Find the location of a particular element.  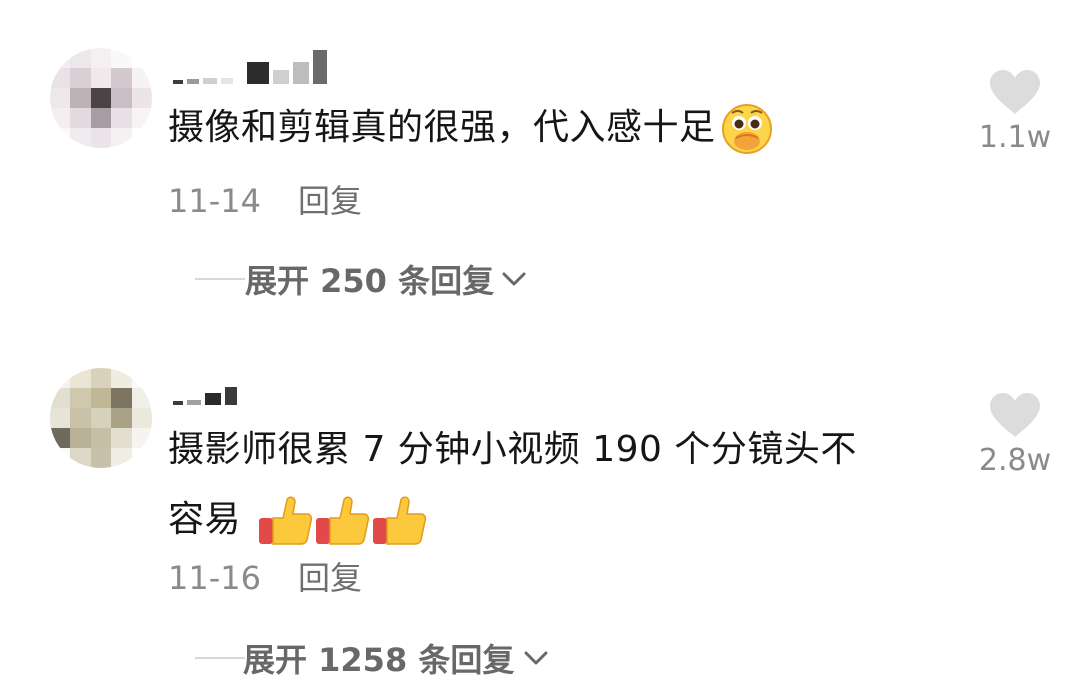

like-button: 2.8w is located at coordinates (1015, 434).